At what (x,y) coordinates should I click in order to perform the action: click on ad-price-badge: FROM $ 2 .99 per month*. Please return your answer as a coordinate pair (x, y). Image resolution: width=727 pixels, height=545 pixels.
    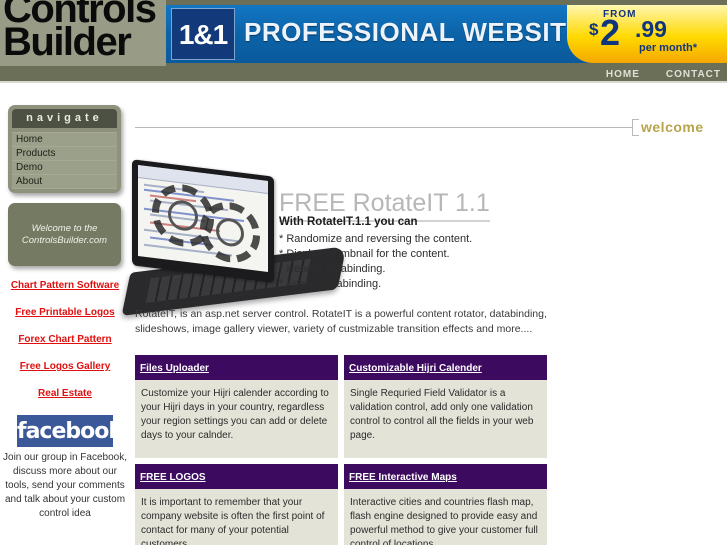
    Looking at the image, I should click on (647, 34).